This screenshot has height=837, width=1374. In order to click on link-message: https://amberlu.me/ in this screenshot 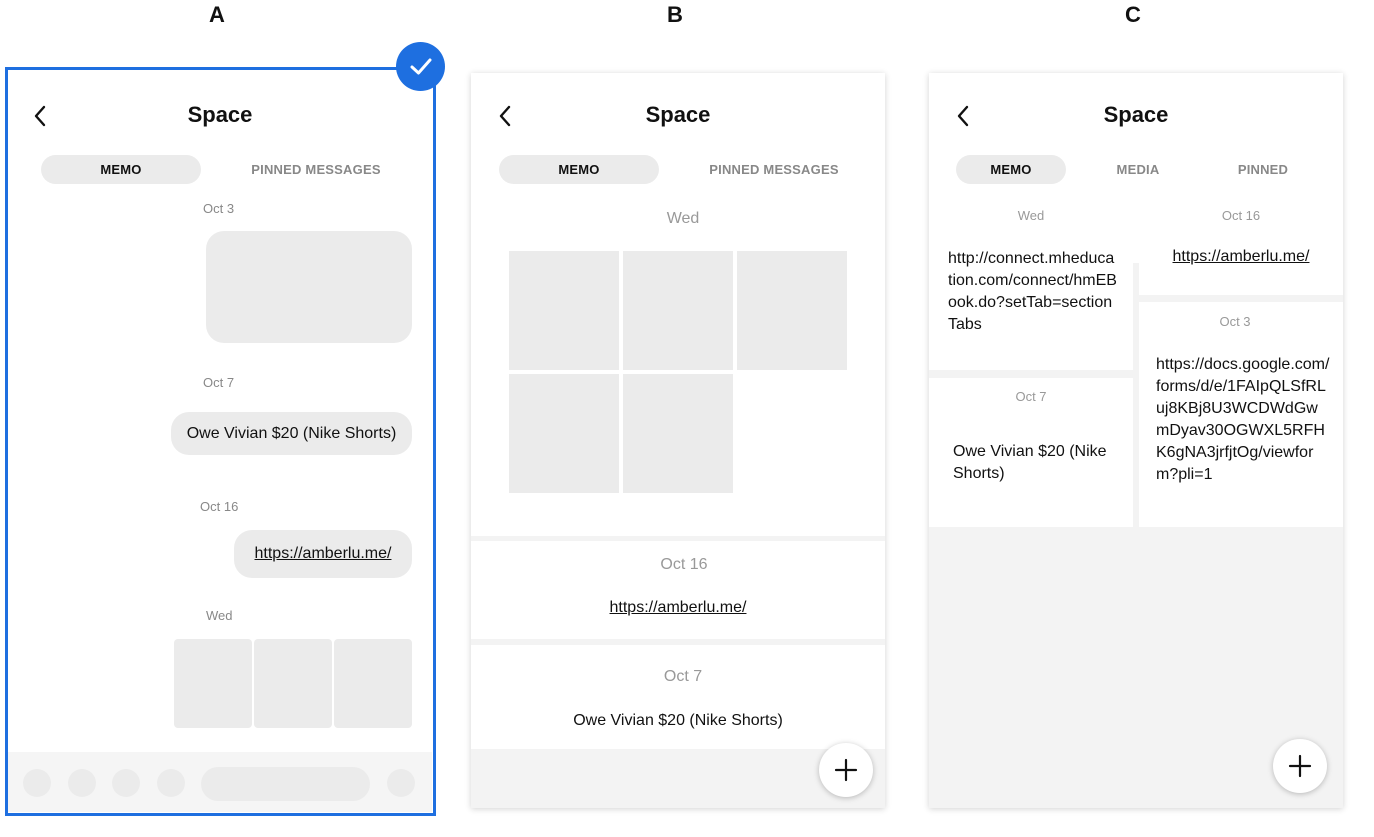, I will do `click(323, 554)`.